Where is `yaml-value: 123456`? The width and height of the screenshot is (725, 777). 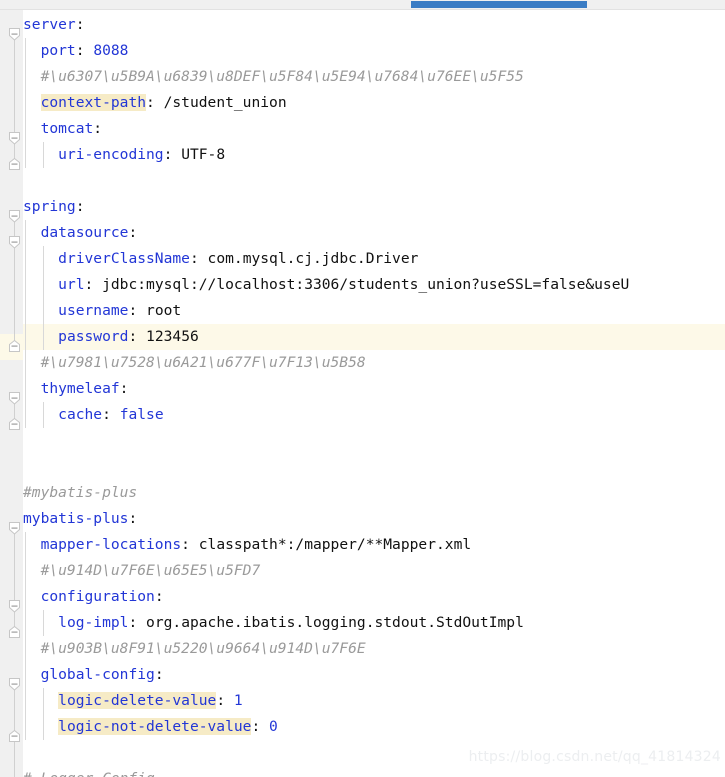 yaml-value: 123456 is located at coordinates (172, 336).